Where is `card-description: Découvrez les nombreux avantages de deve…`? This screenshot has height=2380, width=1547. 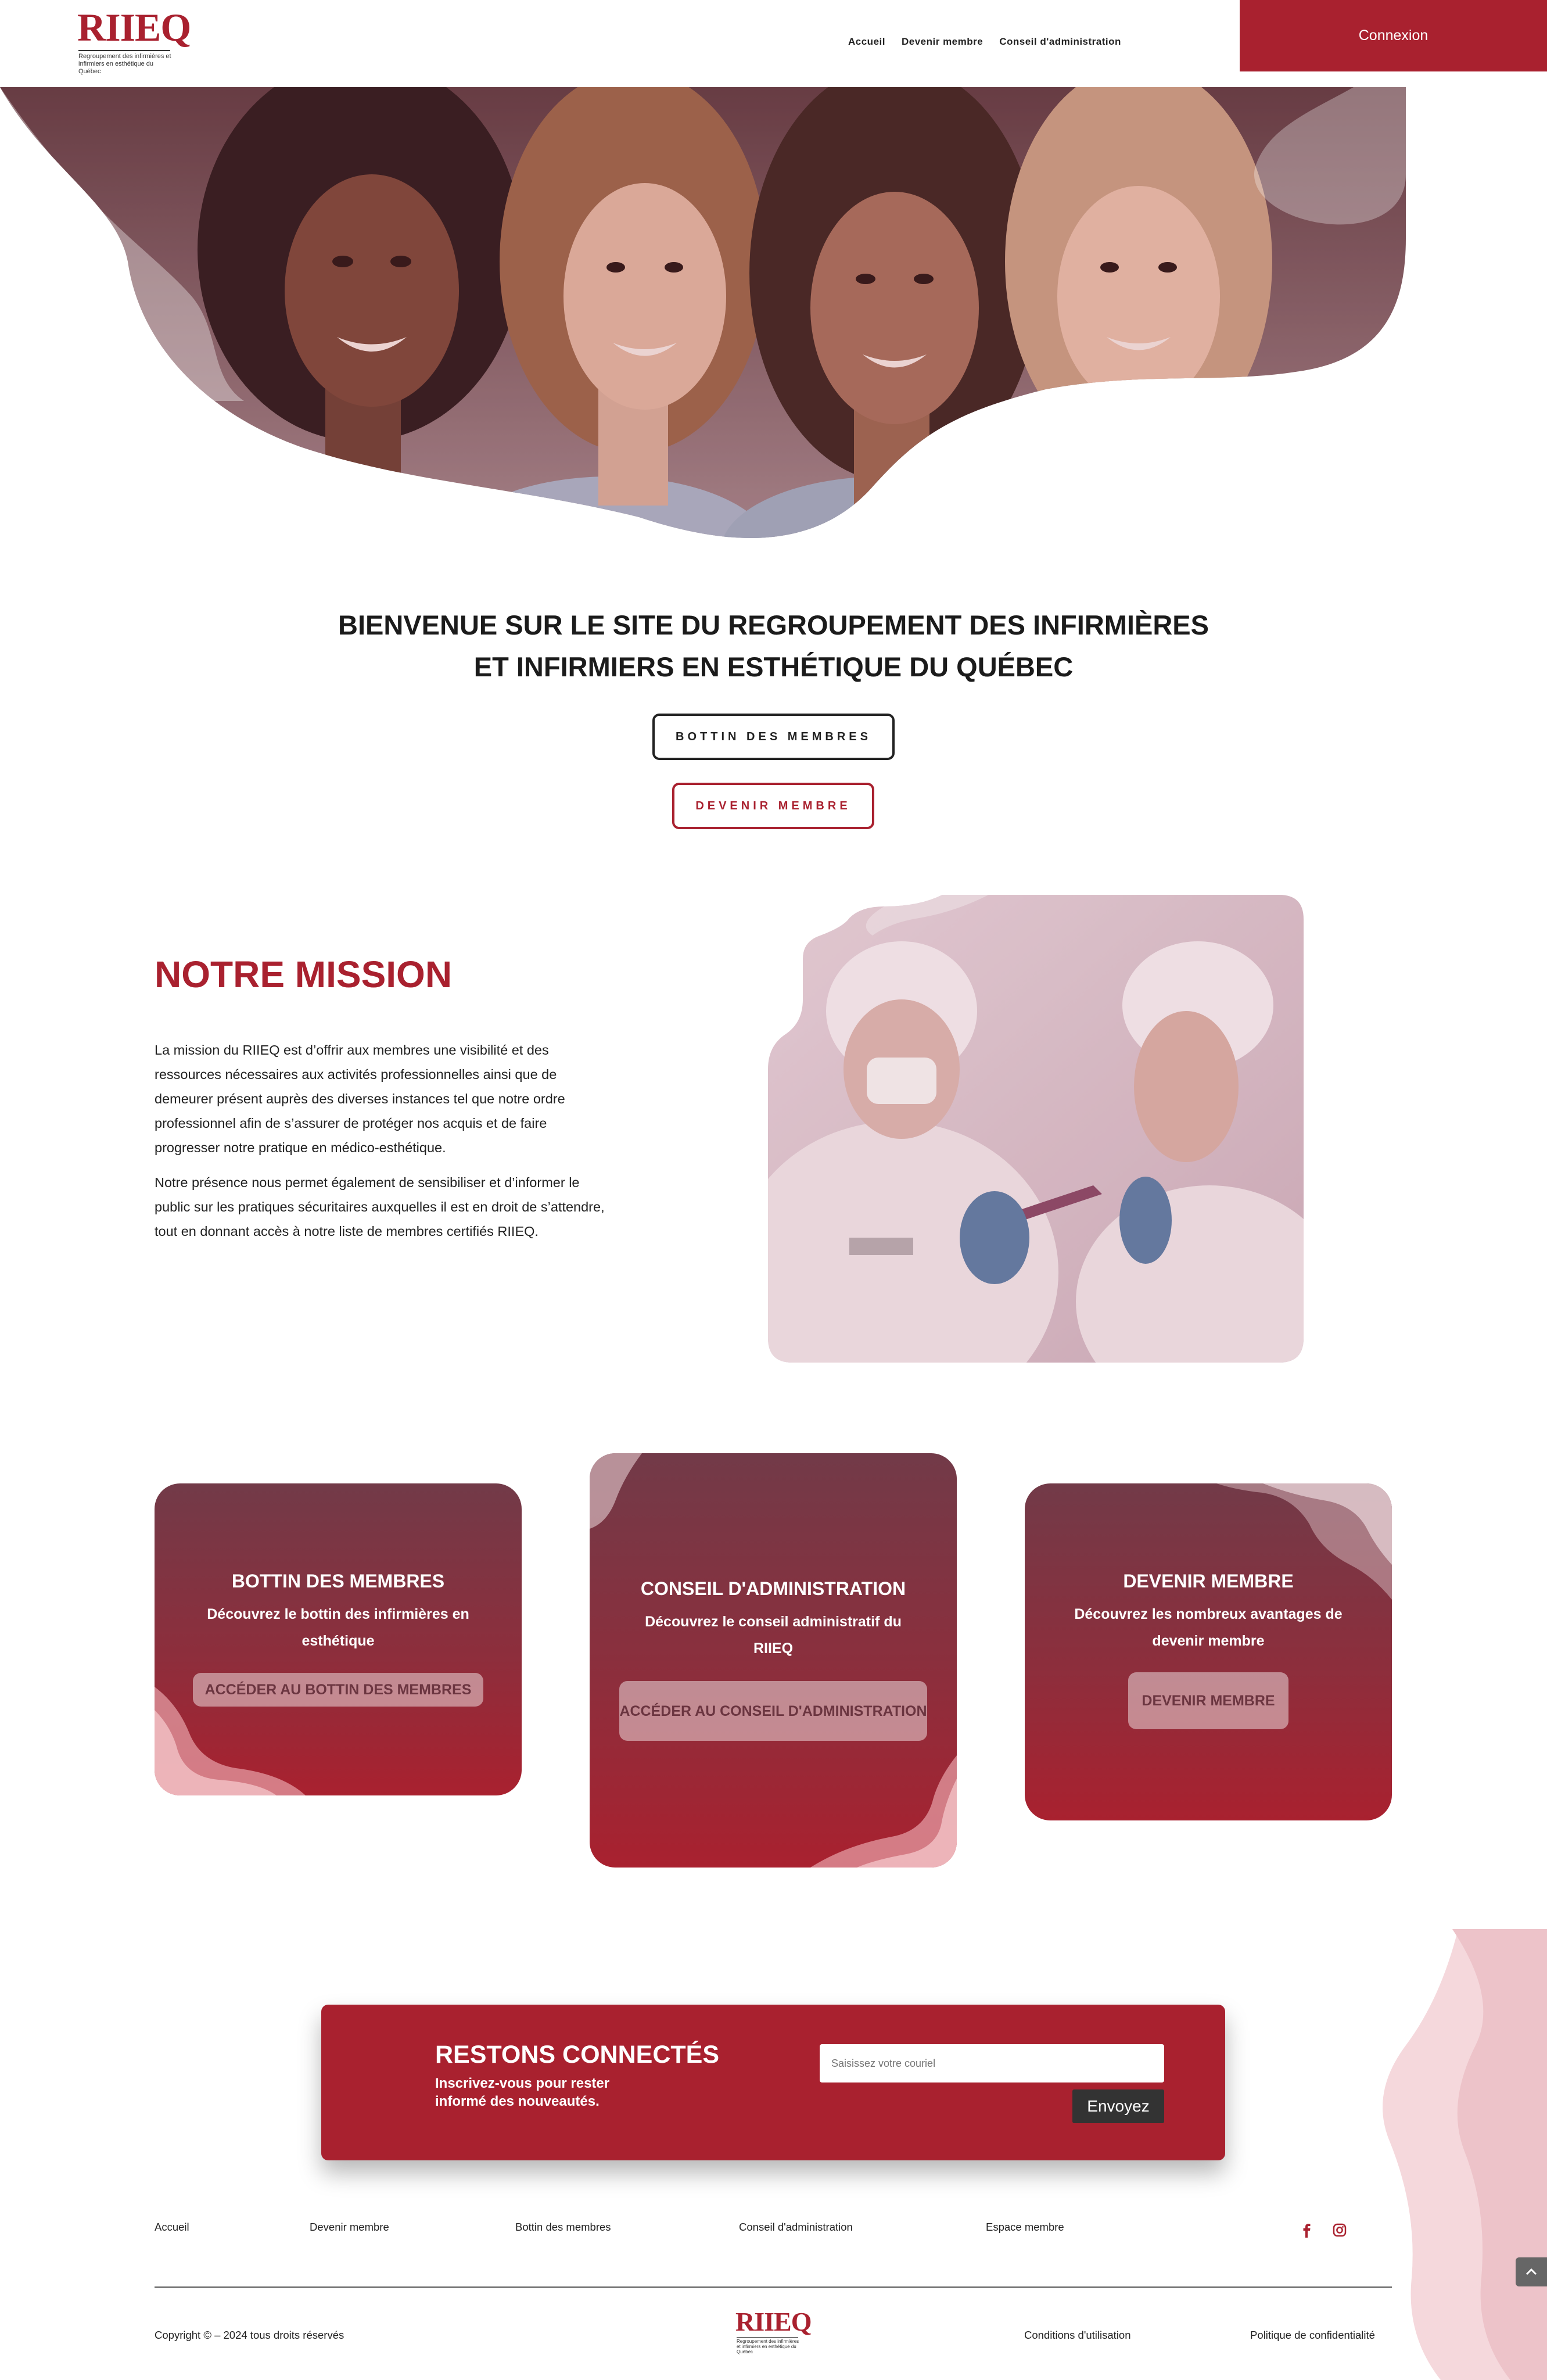
card-description: Découvrez les nombreux avantages de deve… is located at coordinates (1208, 1627).